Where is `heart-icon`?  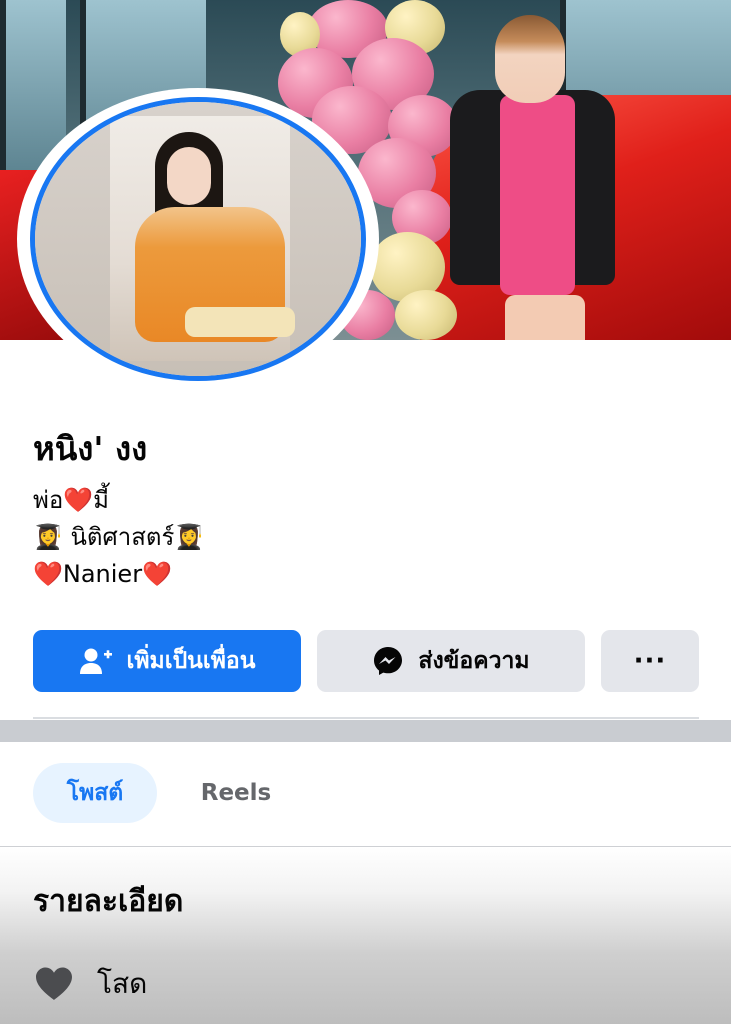
heart-icon is located at coordinates (54, 983).